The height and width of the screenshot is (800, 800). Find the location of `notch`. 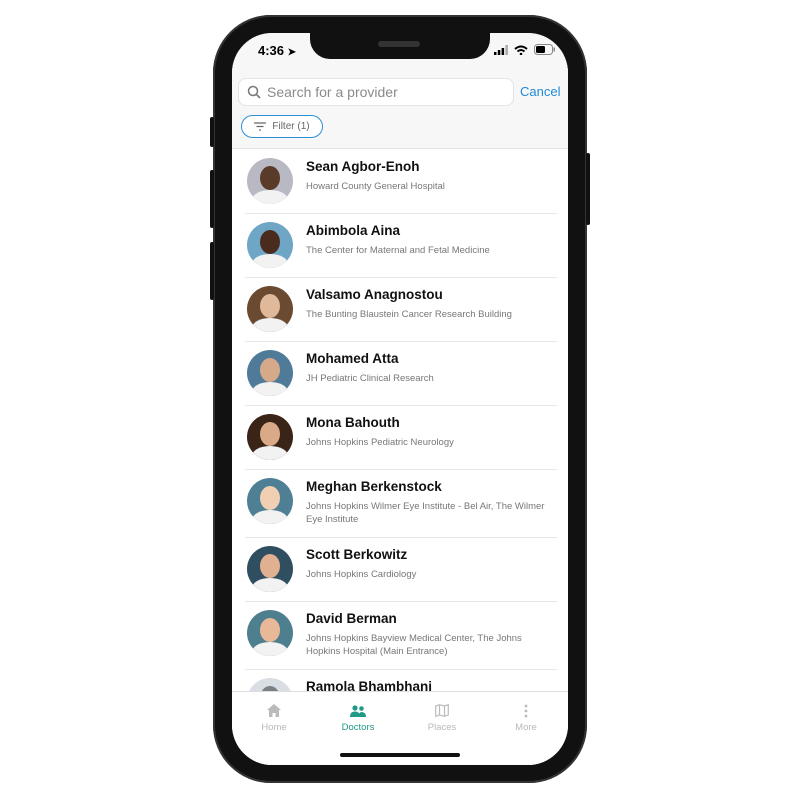

notch is located at coordinates (400, 46).